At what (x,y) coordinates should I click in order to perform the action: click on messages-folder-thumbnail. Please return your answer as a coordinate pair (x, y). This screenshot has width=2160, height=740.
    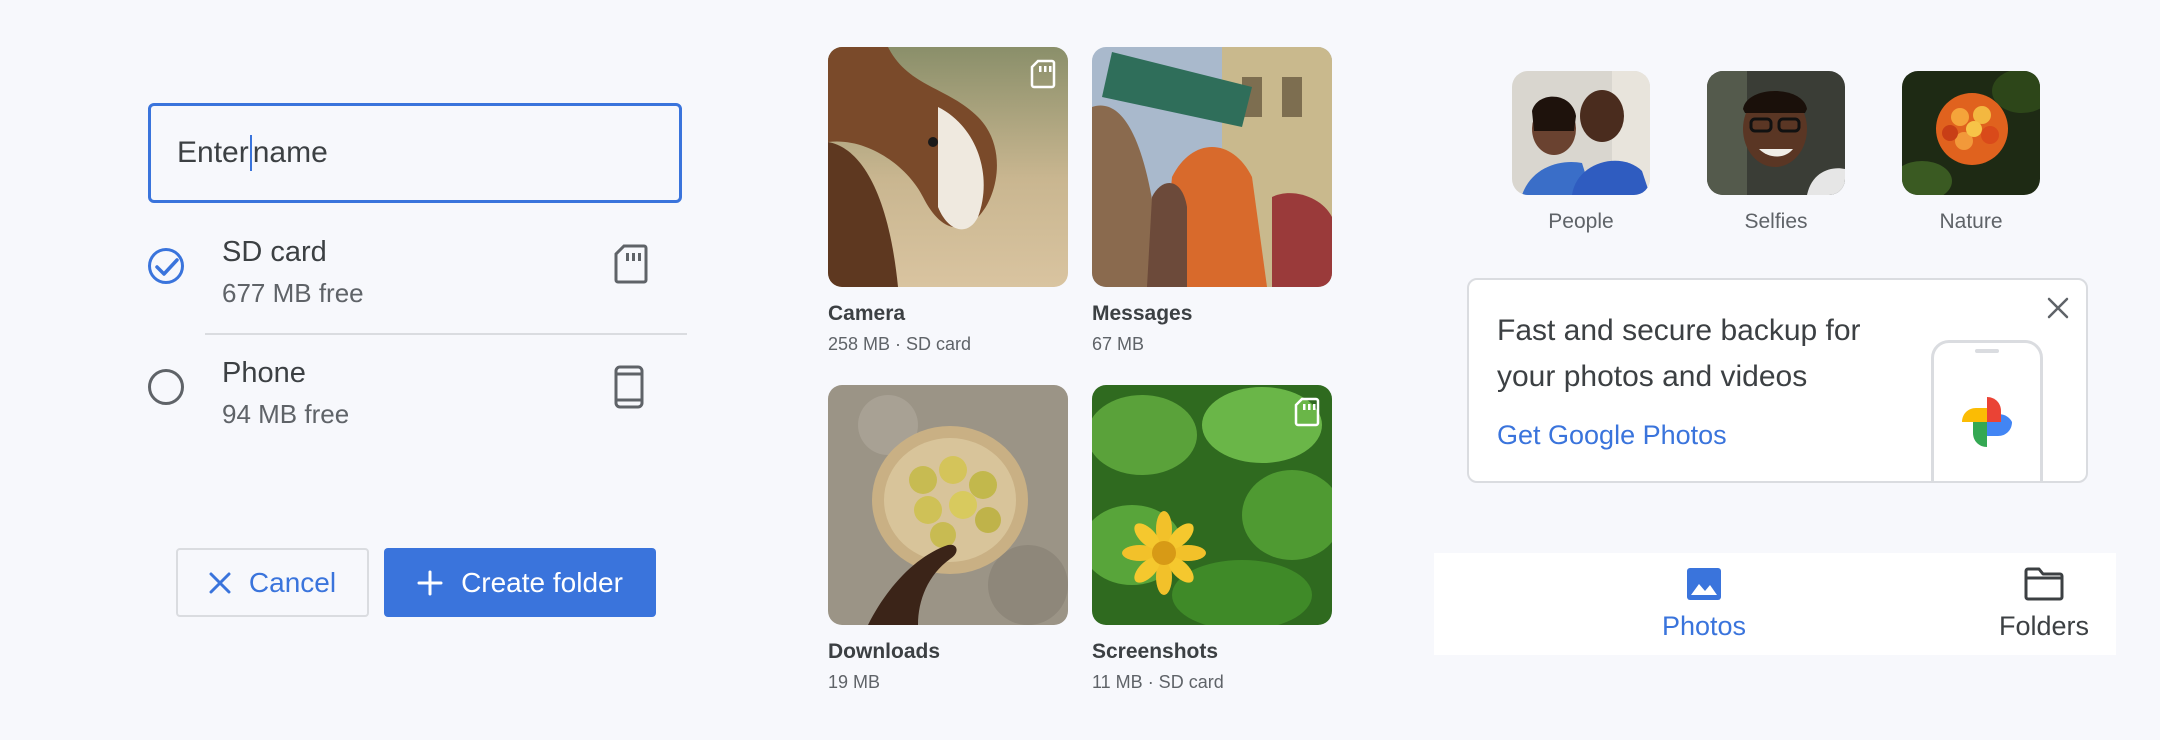
    Looking at the image, I should click on (1212, 167).